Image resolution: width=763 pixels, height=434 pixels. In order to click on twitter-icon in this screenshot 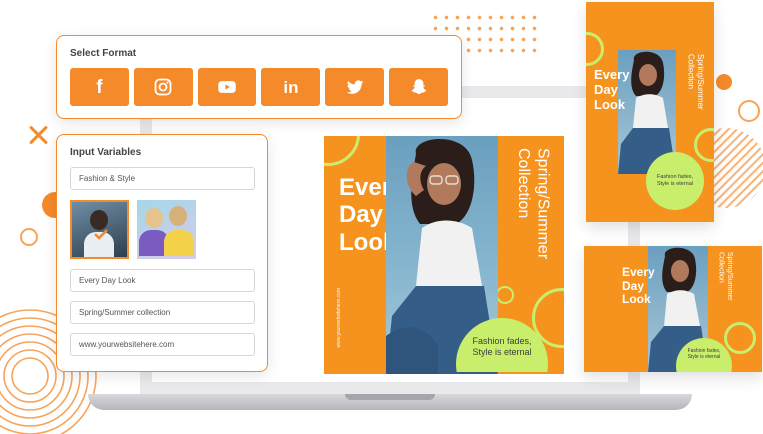, I will do `click(355, 87)`.